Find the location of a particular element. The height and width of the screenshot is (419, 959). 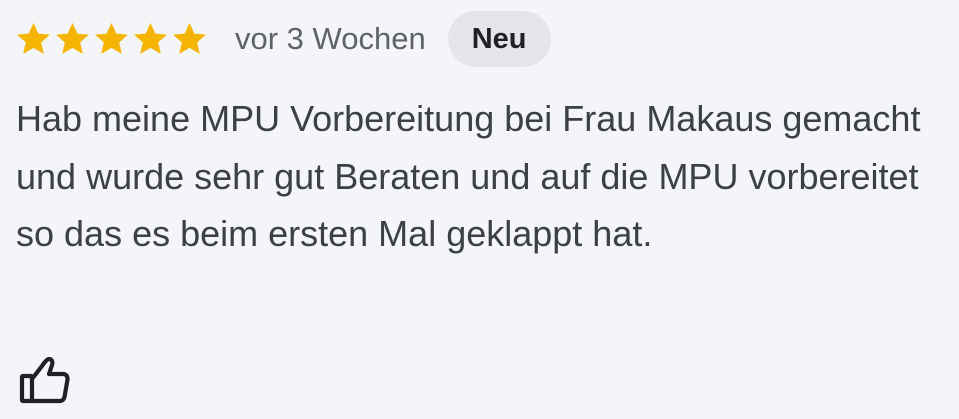

thumb-up-outline-icon is located at coordinates (44, 380).